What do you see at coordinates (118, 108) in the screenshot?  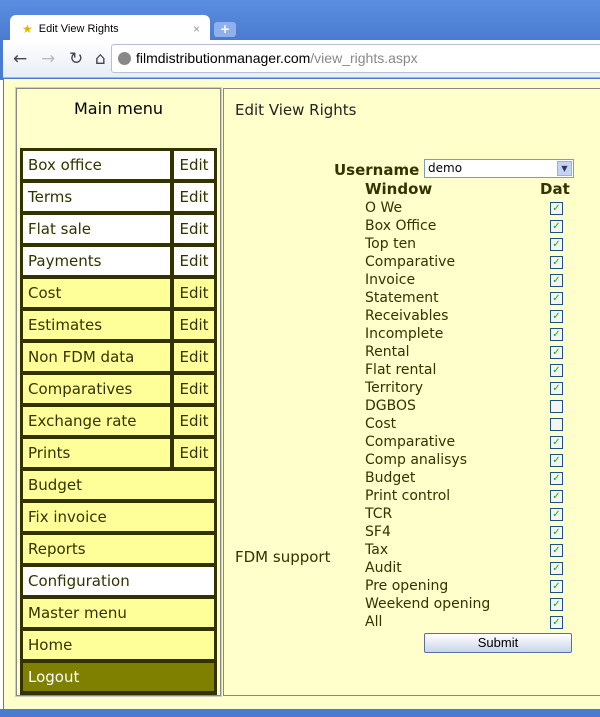 I see `main-menu-title: Main menu` at bounding box center [118, 108].